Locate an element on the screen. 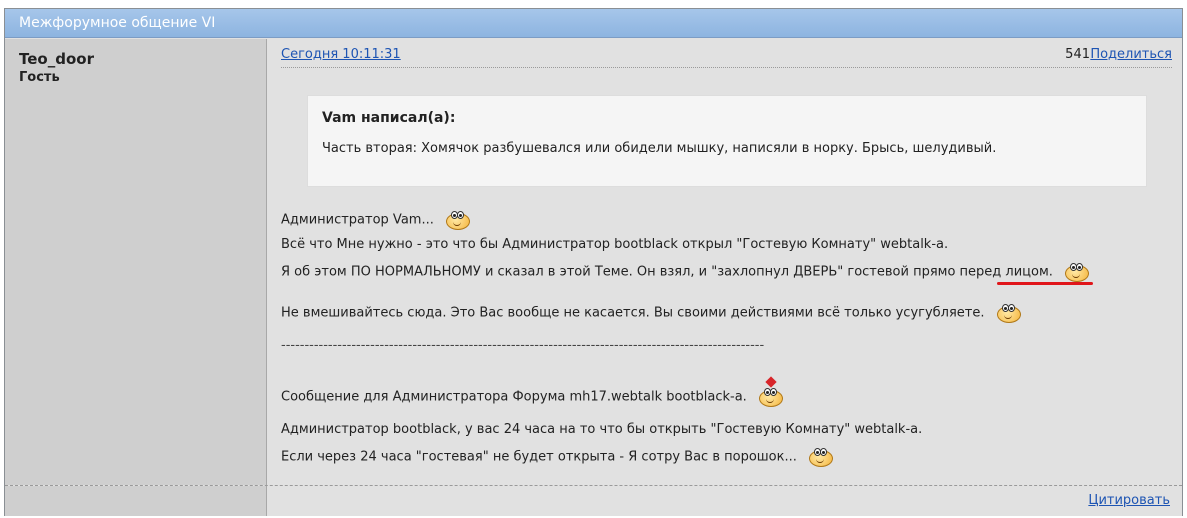 This screenshot has width=1187, height=518. post-number: 541 is located at coordinates (1077, 54).